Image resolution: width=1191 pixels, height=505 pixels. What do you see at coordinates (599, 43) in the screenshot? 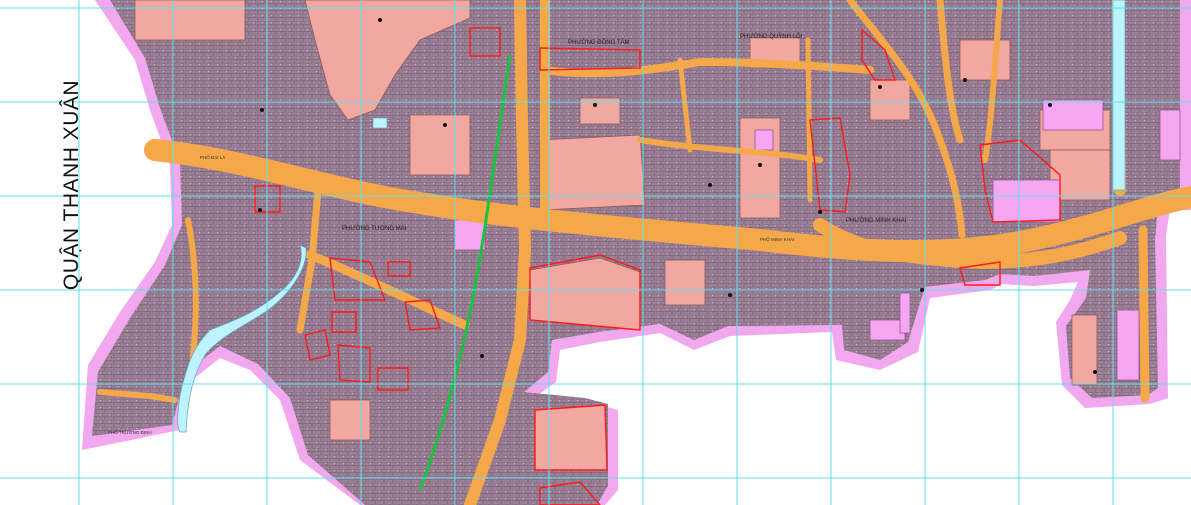
I see `ward-label-dong-tam: PHƯỜNG ĐỒNG TÂM` at bounding box center [599, 43].